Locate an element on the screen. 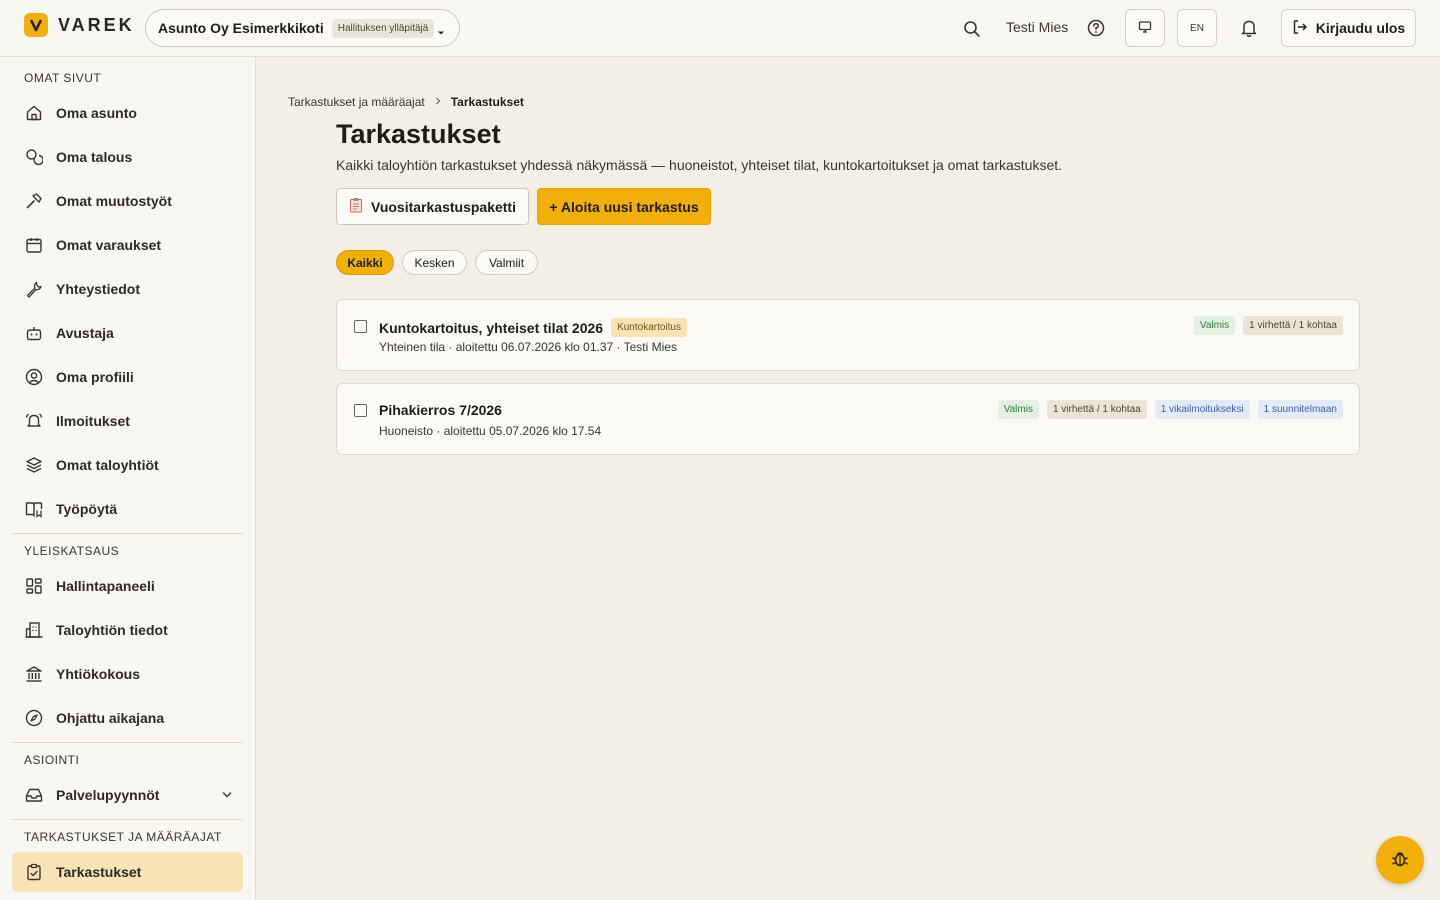  sidebar-item-tyopoyta: Työpöytä is located at coordinates (127, 509).